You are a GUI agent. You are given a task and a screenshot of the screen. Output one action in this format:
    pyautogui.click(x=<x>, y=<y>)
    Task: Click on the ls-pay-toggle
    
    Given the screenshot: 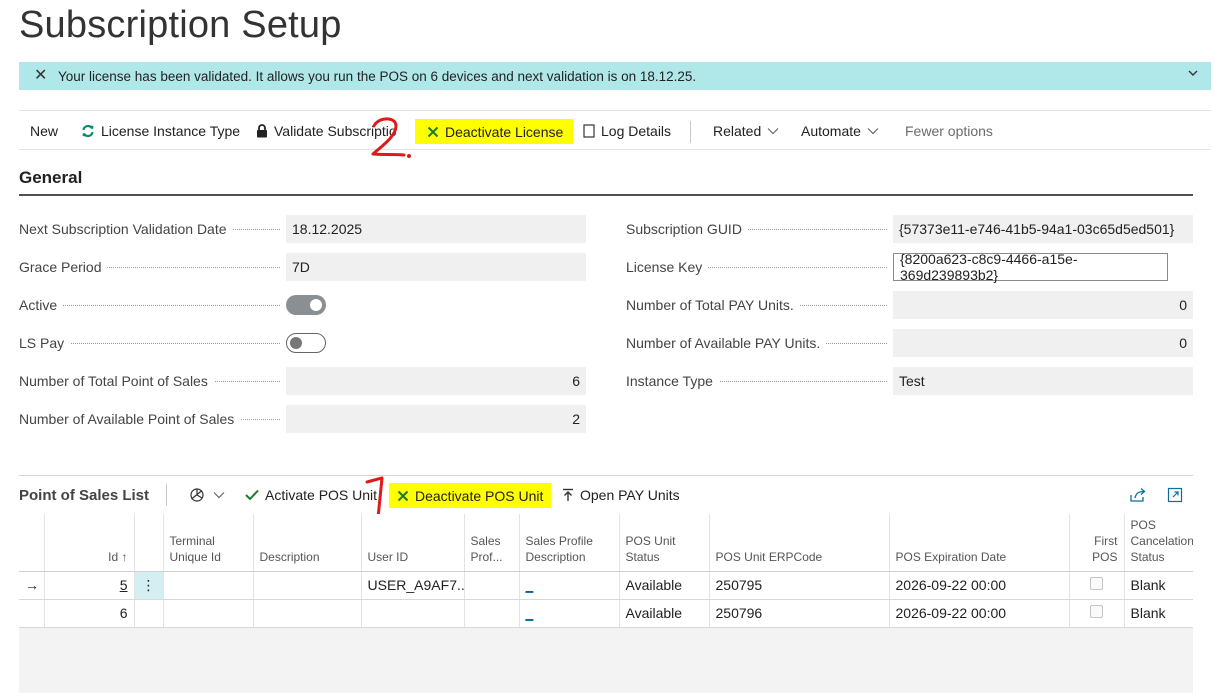 What is the action you would take?
    pyautogui.click(x=306, y=343)
    